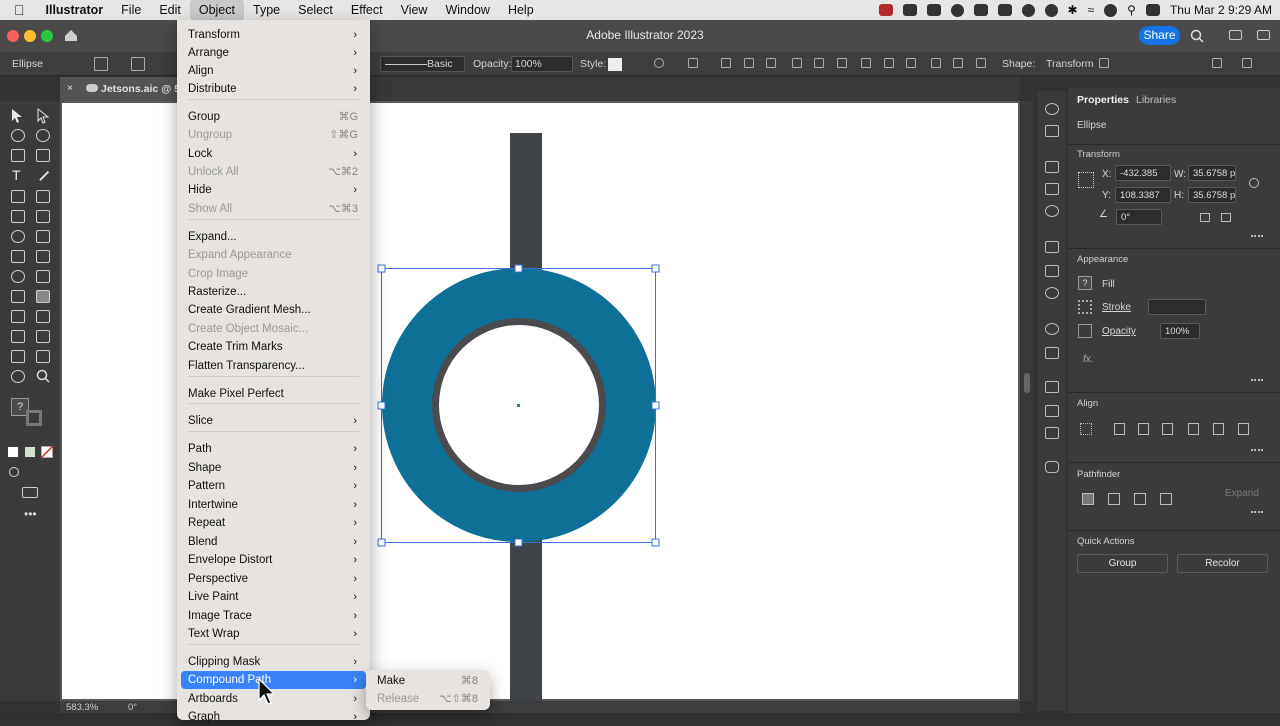 The height and width of the screenshot is (726, 1280). Describe the element at coordinates (1247, 63) in the screenshot. I see `control-bar-menu-icon` at that location.